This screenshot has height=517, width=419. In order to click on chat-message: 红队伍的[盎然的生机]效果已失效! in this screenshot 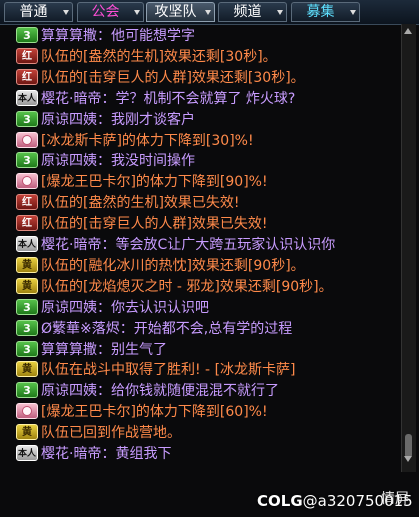, I will do `click(128, 203)`.